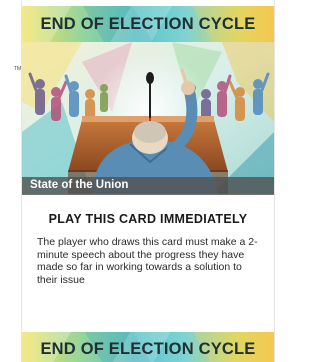 The image size is (320, 362). I want to click on card-header-title: END OF ELECTION CYCLE, so click(148, 24).